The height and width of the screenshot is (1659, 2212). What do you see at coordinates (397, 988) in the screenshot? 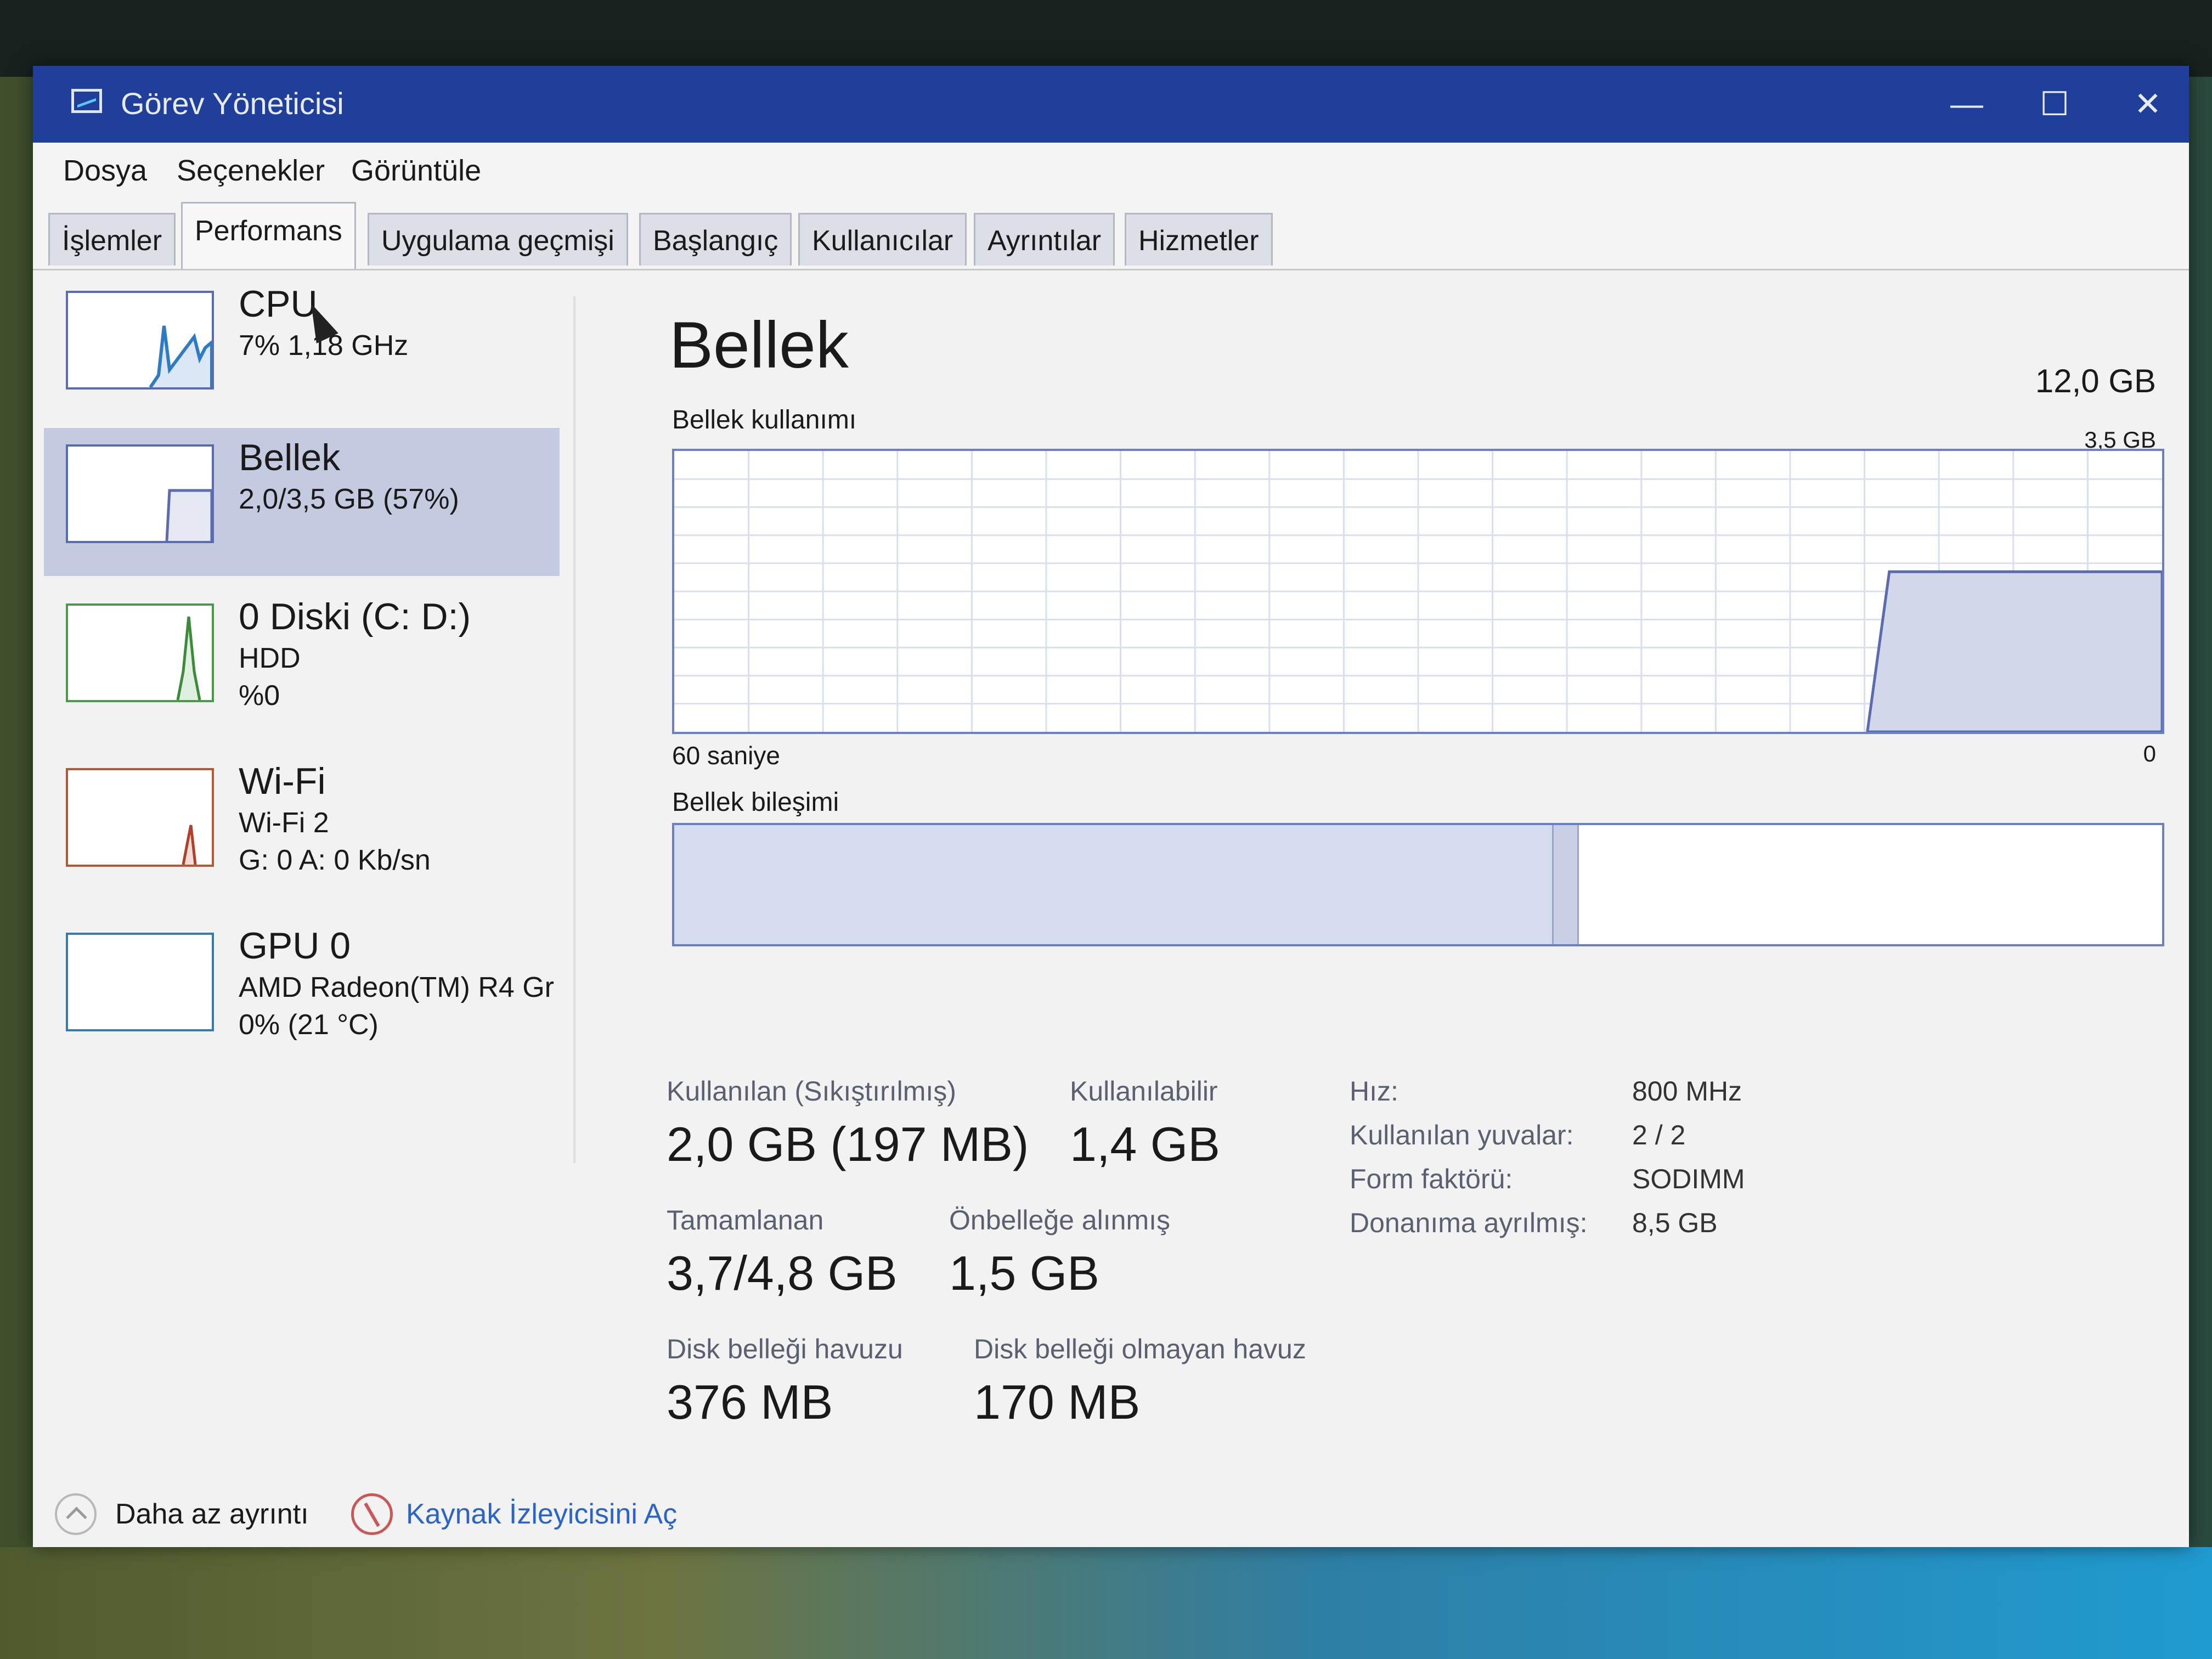
I see `sidebar-item-subtitle: AMD Radeon(TM) R4 Gr` at bounding box center [397, 988].